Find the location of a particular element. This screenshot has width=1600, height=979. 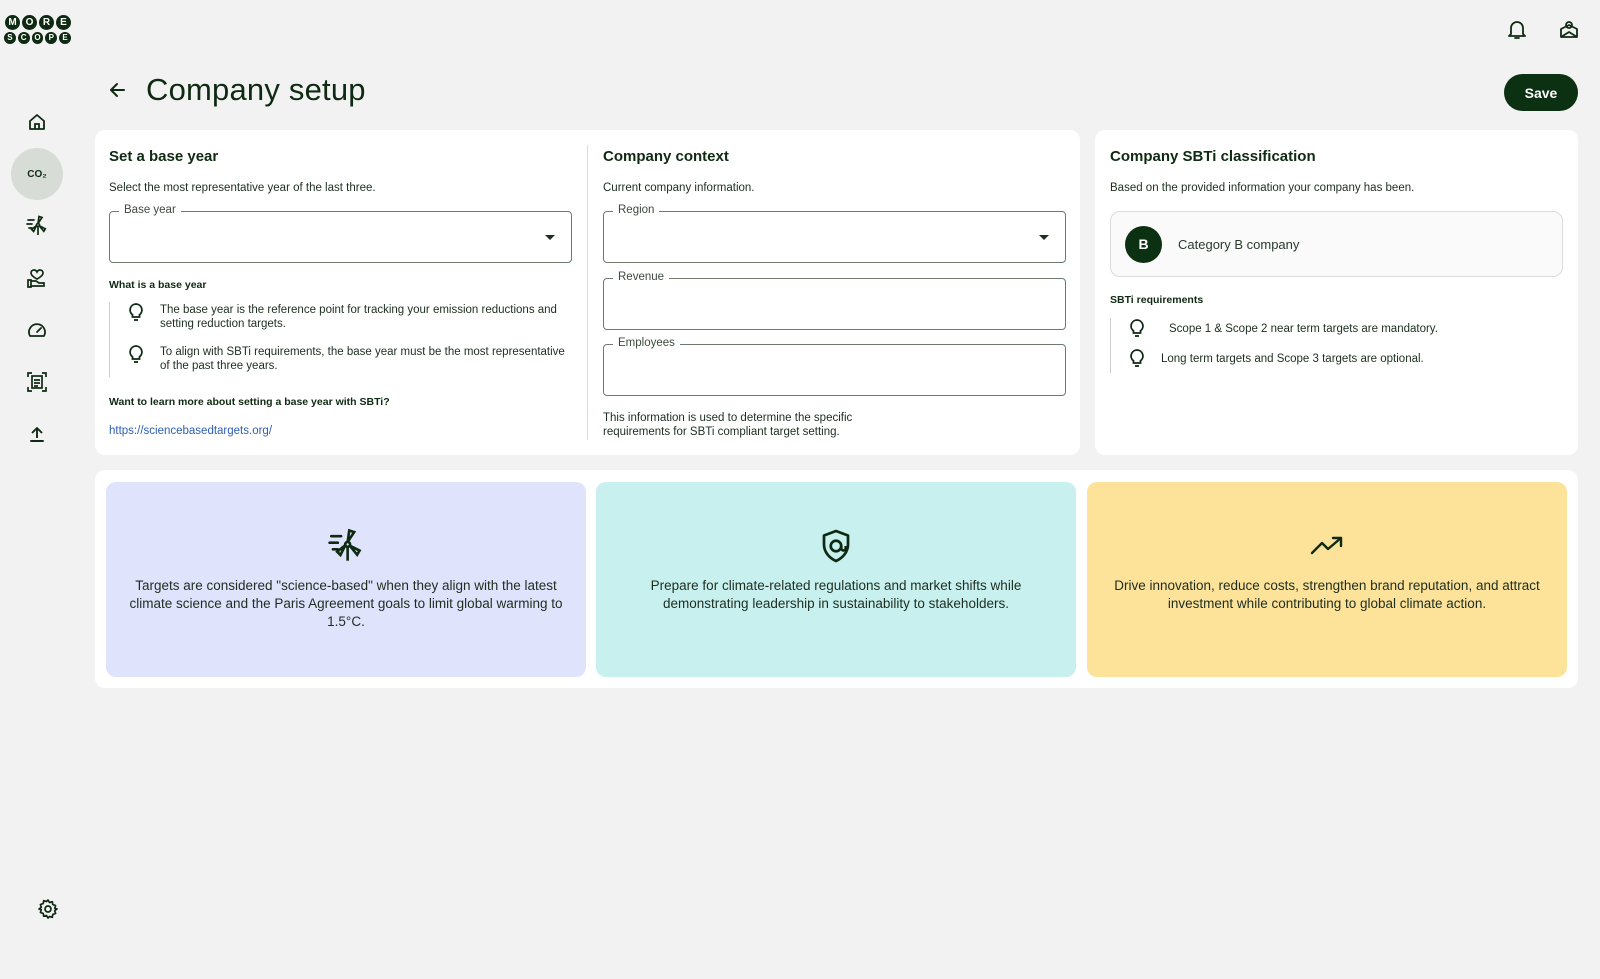

report-icon is located at coordinates (37, 382).